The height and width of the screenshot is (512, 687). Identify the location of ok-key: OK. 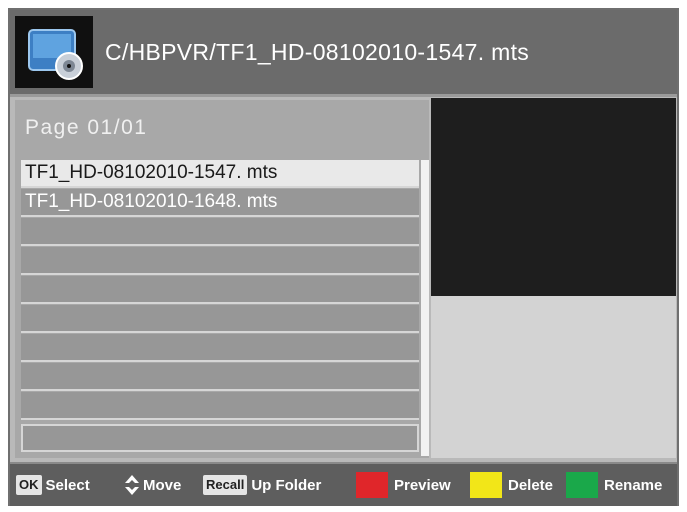
(29, 485).